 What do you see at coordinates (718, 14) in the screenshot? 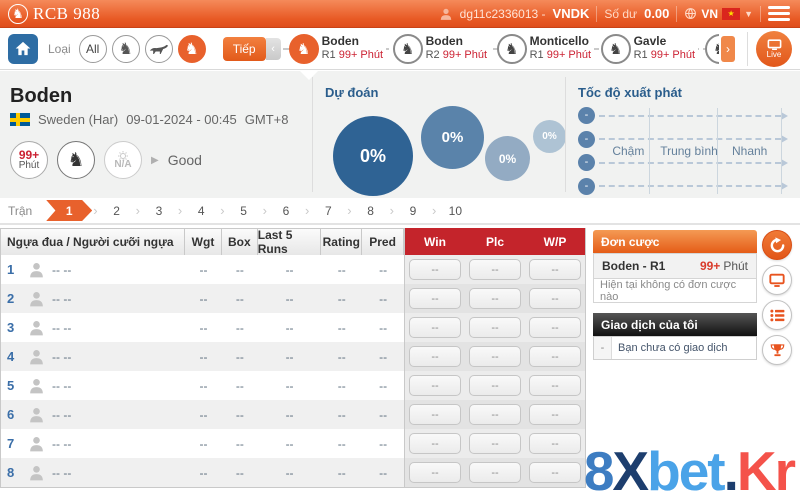
I see `language-selector: VN ★ ▼` at bounding box center [718, 14].